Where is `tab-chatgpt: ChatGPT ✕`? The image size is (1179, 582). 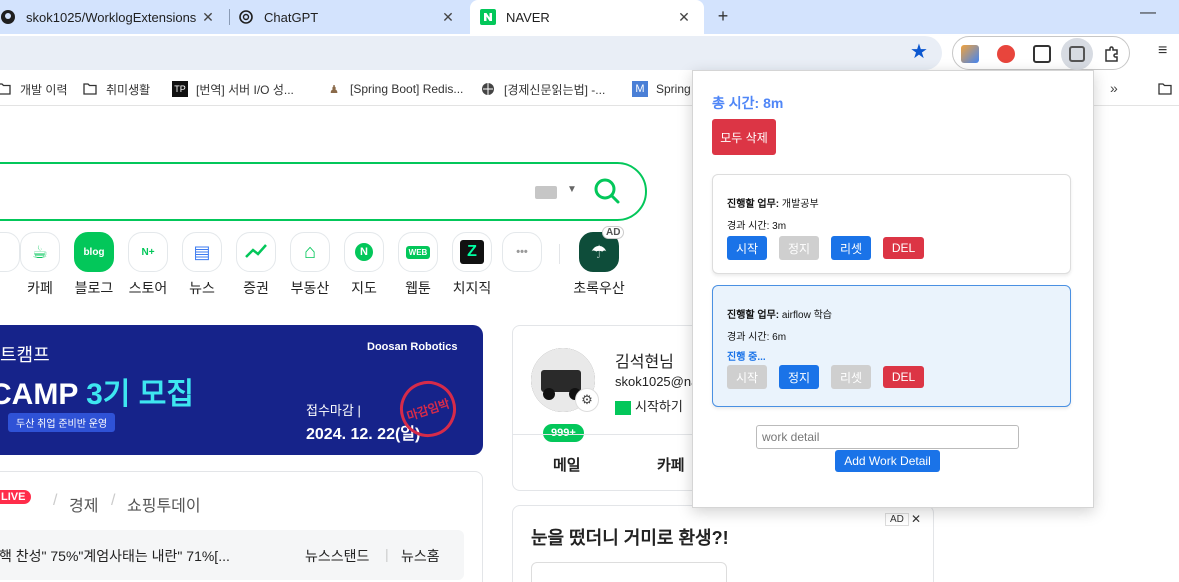
tab-chatgpt: ChatGPT ✕ is located at coordinates (353, 17).